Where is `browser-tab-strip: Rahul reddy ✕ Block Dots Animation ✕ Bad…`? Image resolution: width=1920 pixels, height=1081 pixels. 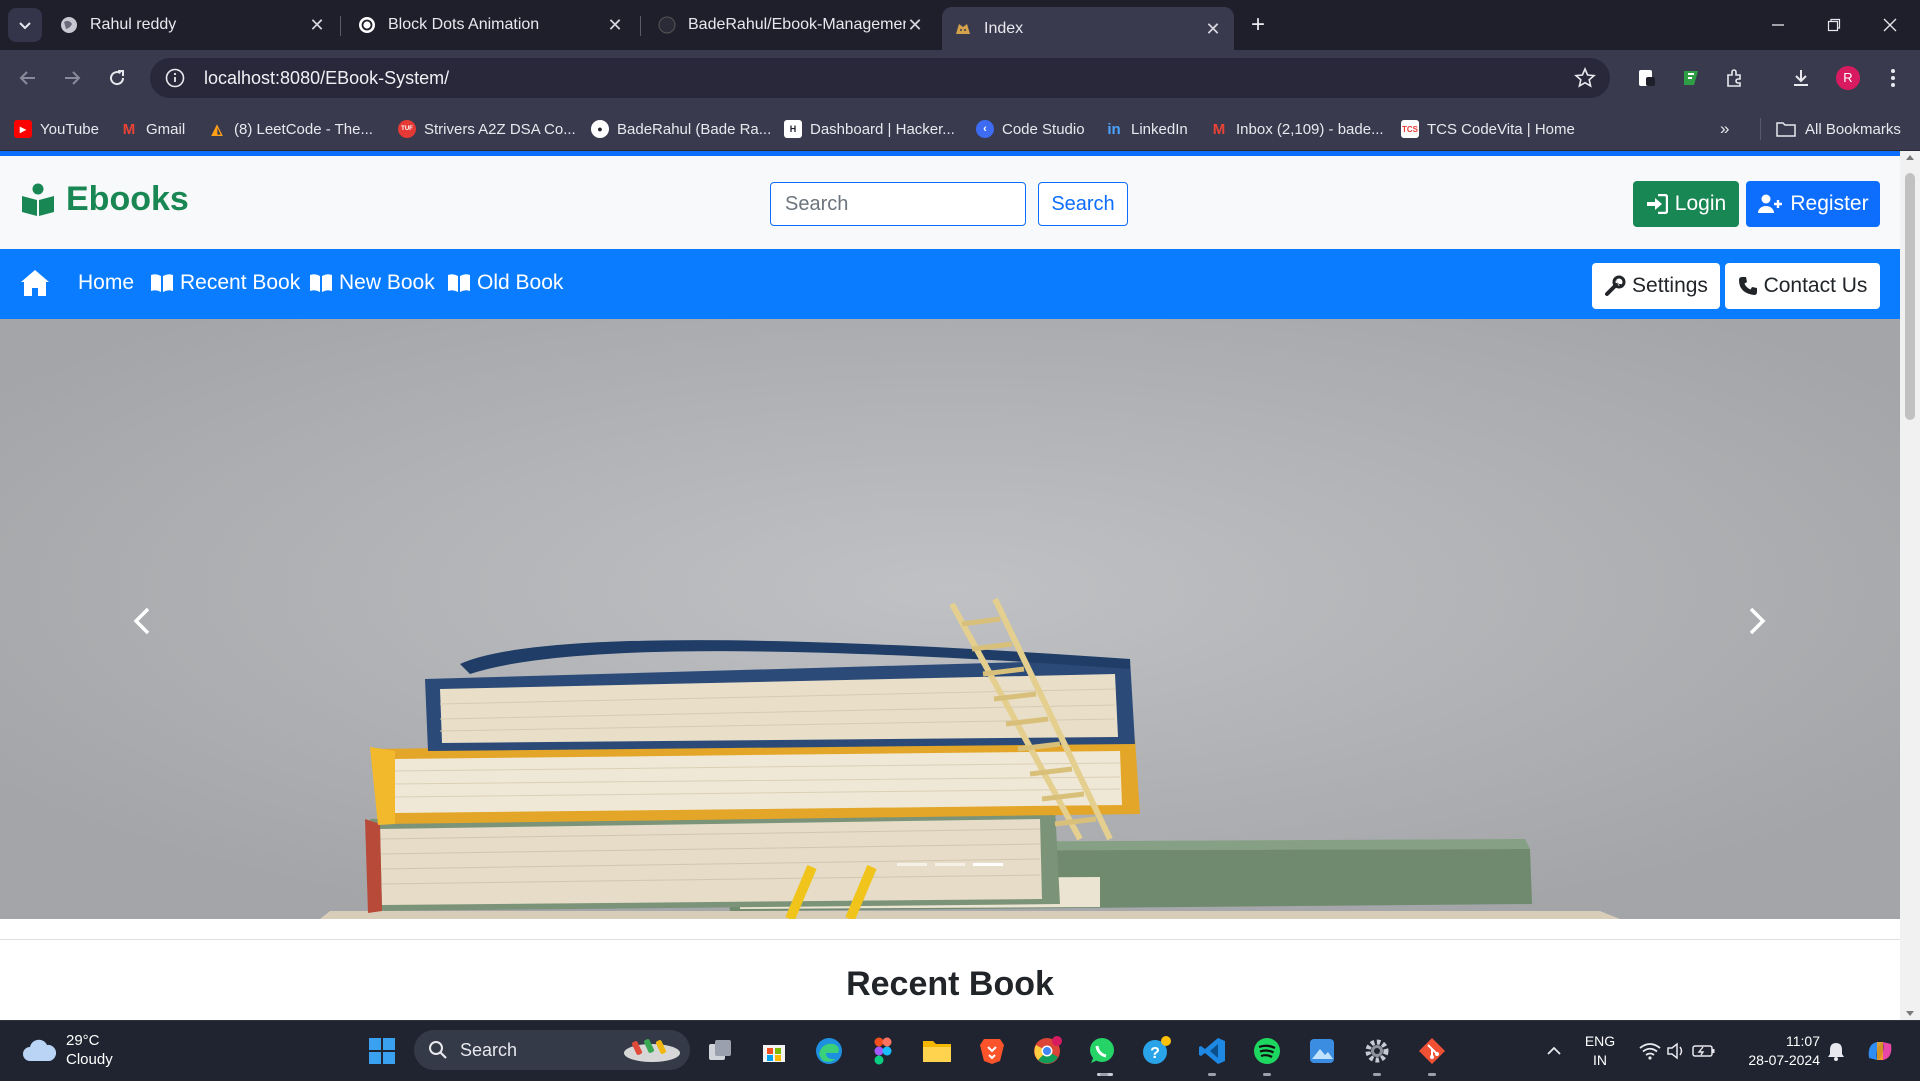
browser-tab-strip: Rahul reddy ✕ Block Dots Animation ✕ Bad… is located at coordinates (960, 25).